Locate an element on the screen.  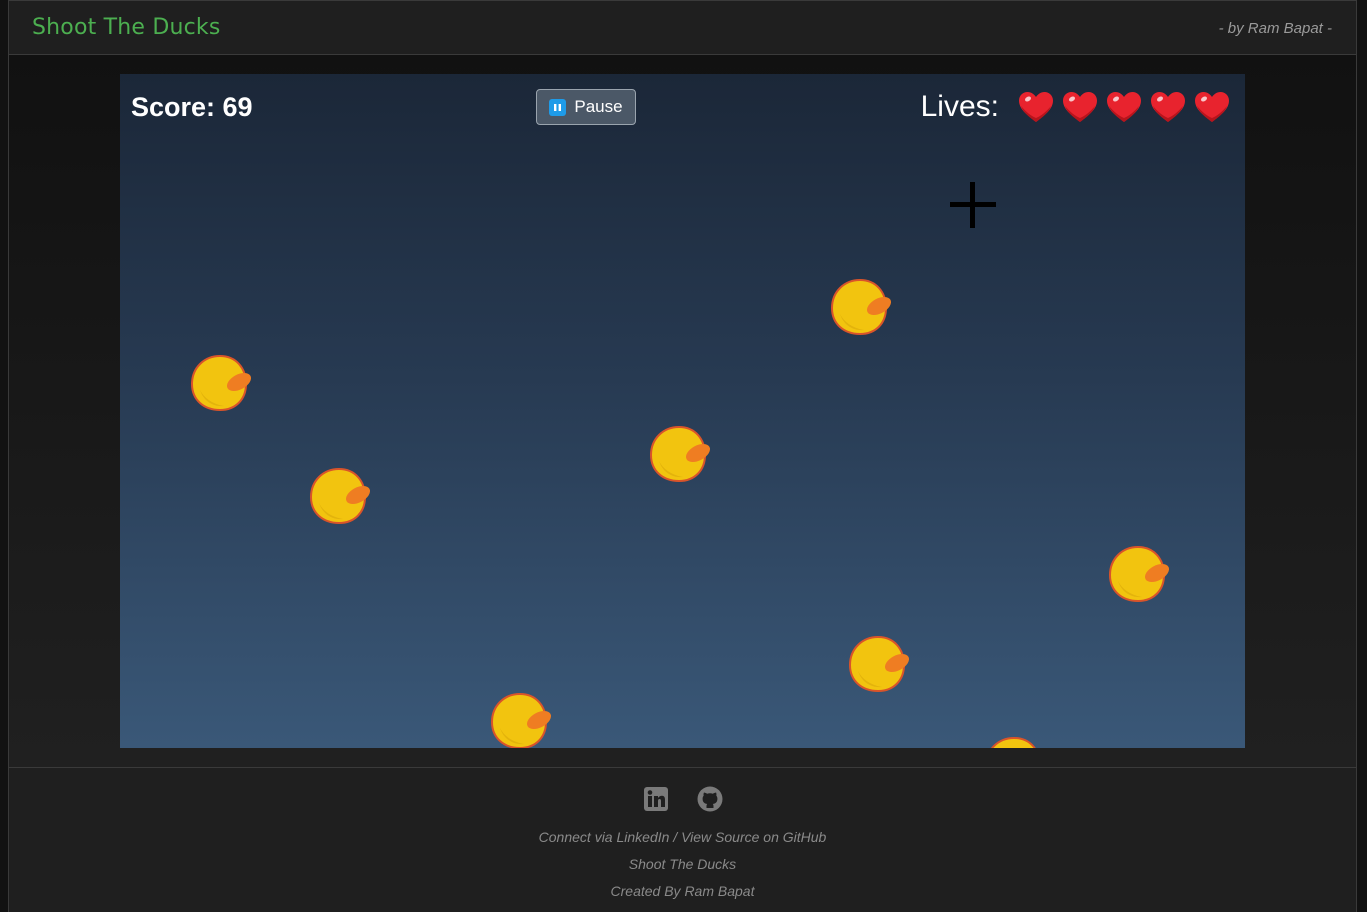
crosshair-icon is located at coordinates (973, 205).